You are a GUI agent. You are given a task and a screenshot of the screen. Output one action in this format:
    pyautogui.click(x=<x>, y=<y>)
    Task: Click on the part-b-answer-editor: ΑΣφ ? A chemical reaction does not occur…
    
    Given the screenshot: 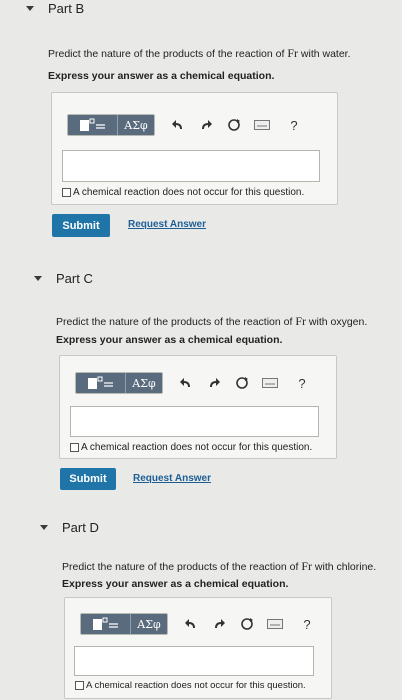 What is the action you would take?
    pyautogui.click(x=194, y=148)
    